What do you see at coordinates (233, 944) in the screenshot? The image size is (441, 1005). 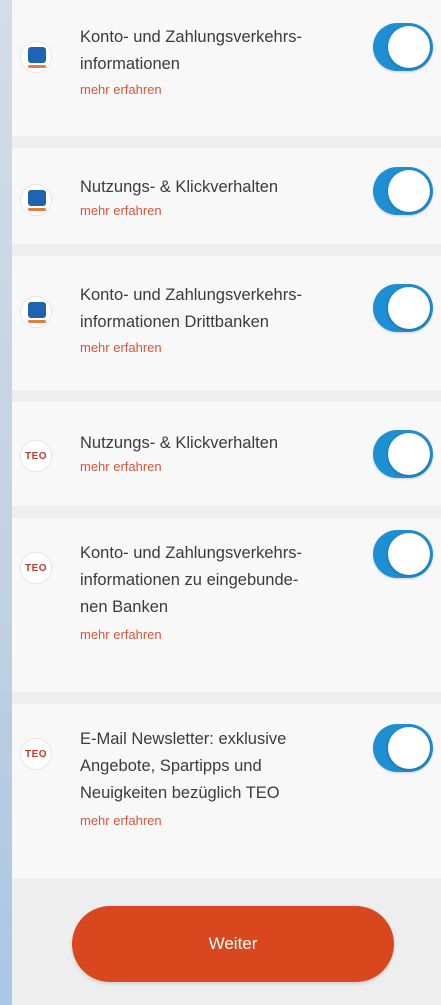 I see `weiter-button: Weiter` at bounding box center [233, 944].